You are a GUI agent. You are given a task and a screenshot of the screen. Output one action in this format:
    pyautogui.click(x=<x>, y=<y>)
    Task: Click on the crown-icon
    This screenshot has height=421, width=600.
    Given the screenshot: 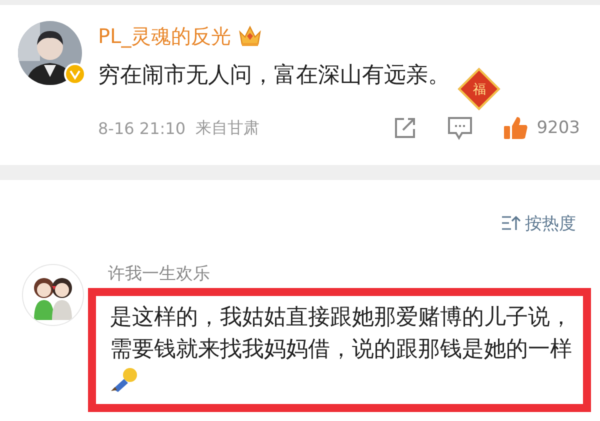 What is the action you would take?
    pyautogui.click(x=250, y=36)
    